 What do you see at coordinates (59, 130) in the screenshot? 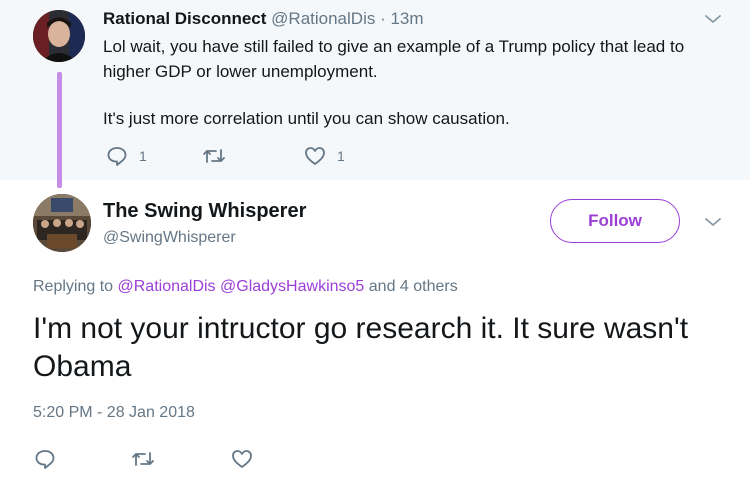
I see `thread-line` at bounding box center [59, 130].